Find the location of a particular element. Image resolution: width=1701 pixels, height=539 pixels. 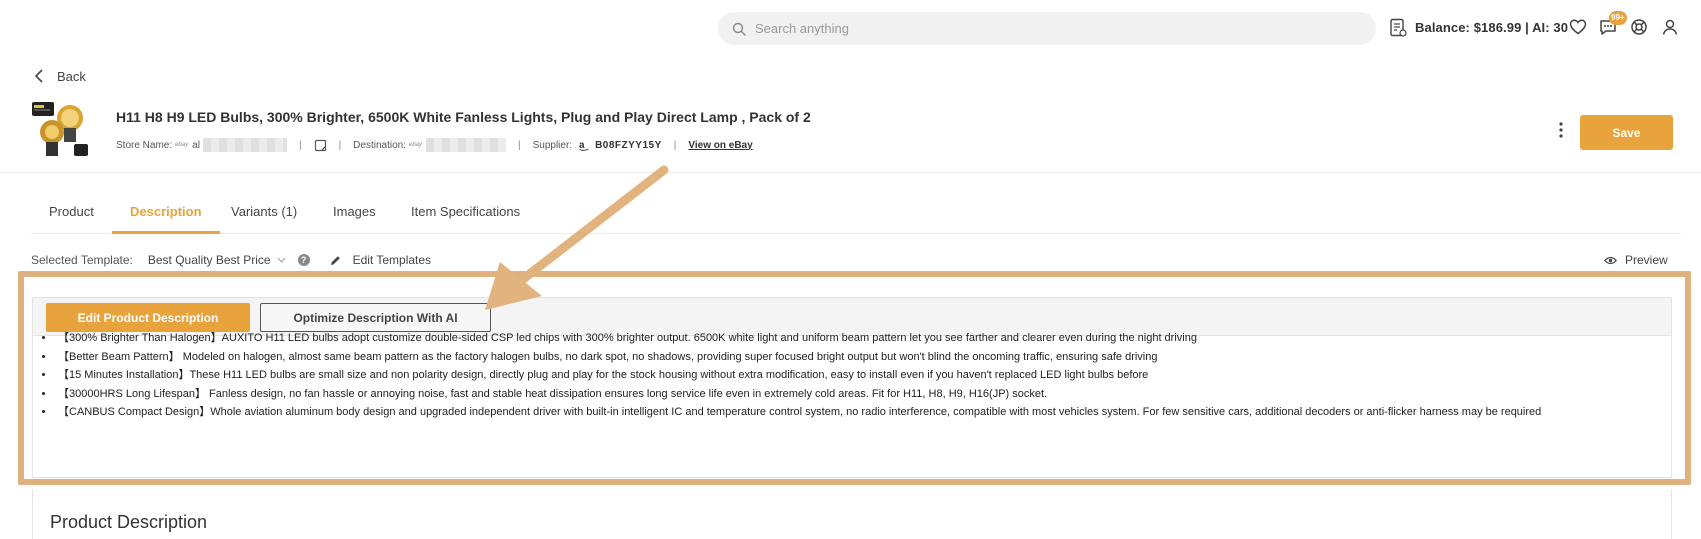

back-label: Back is located at coordinates (71, 76).